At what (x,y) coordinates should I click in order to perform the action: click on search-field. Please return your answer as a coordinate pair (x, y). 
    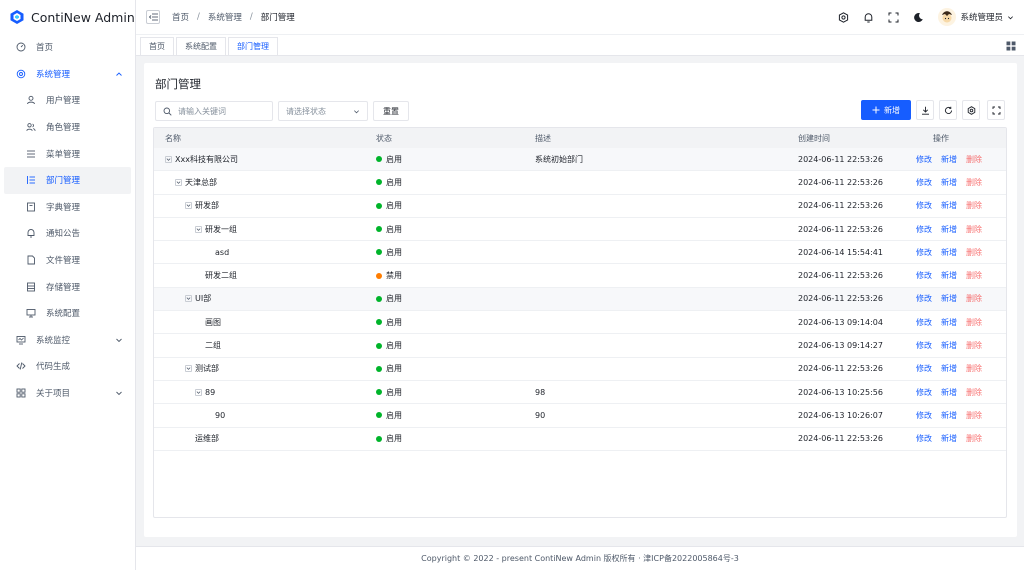
    Looking at the image, I should click on (214, 111).